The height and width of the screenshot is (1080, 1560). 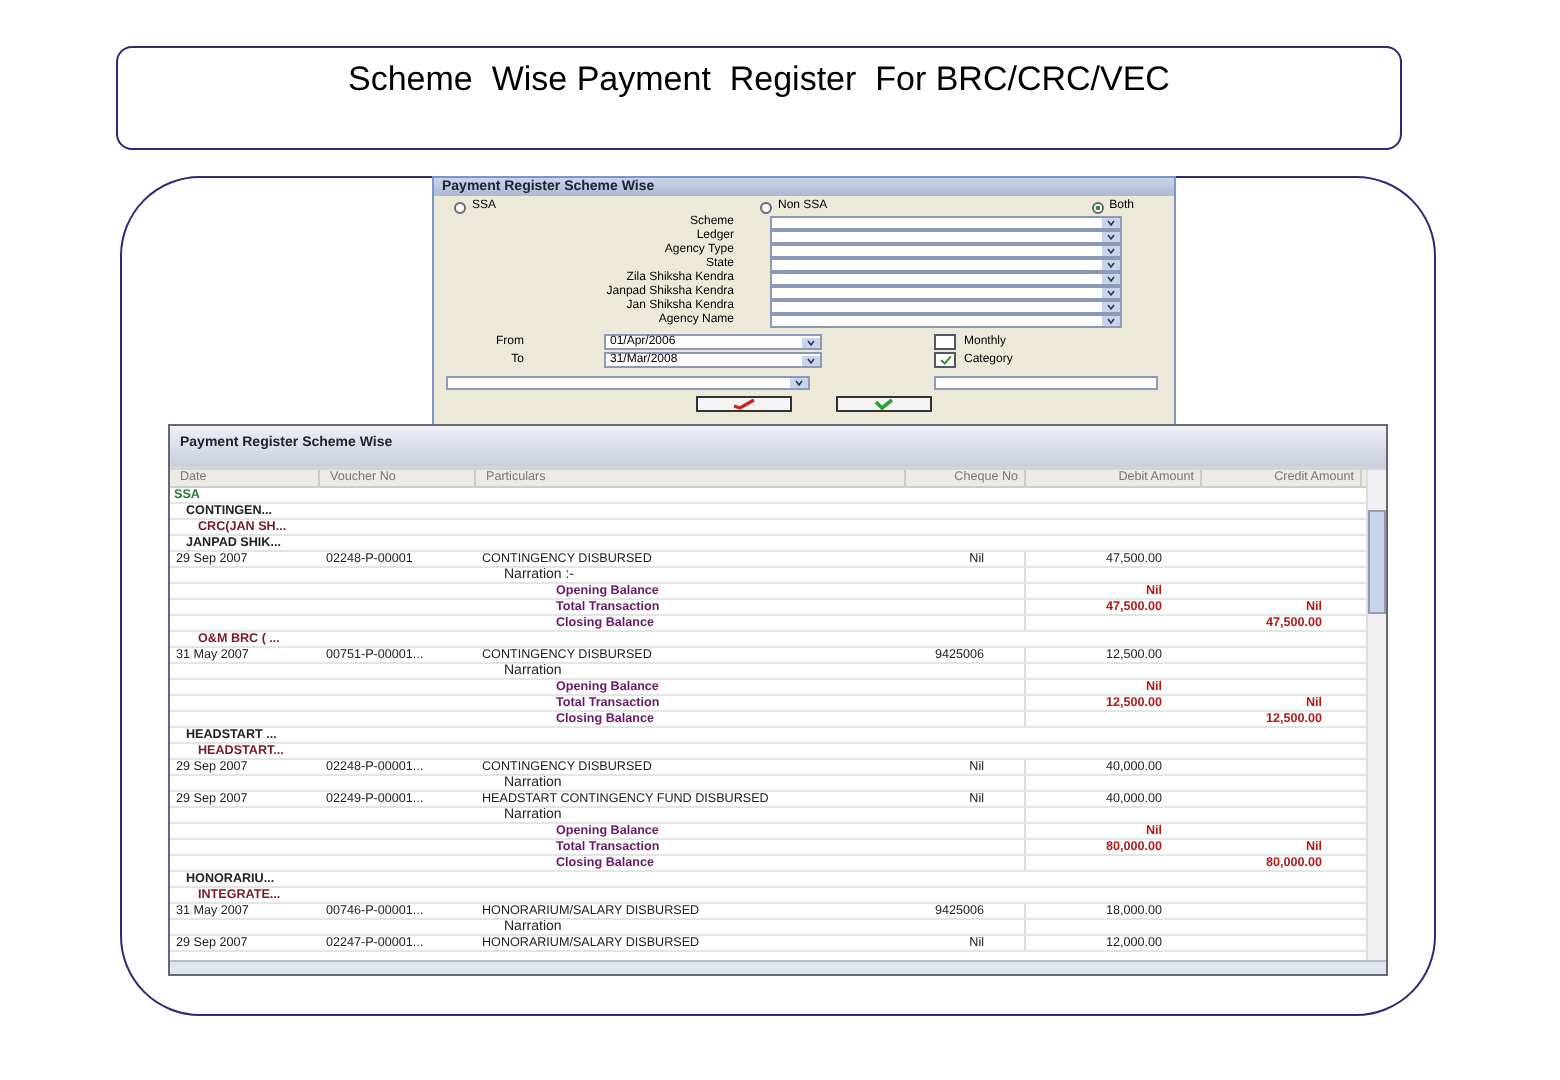 I want to click on horizontal-scrollbar, so click(x=778, y=967).